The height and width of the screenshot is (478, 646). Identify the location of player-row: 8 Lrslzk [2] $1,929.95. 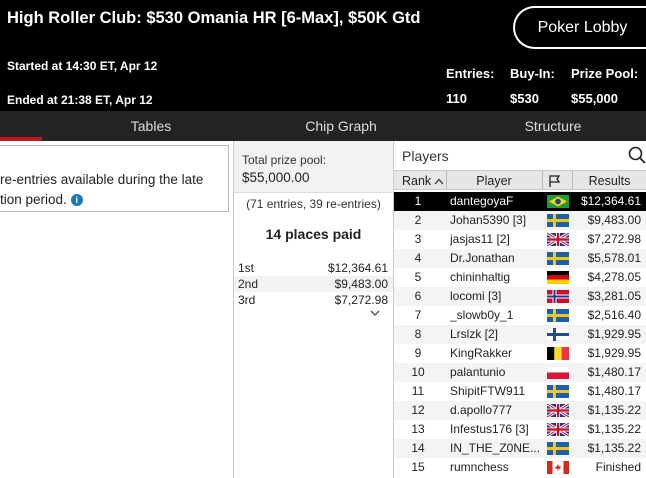
(520, 334).